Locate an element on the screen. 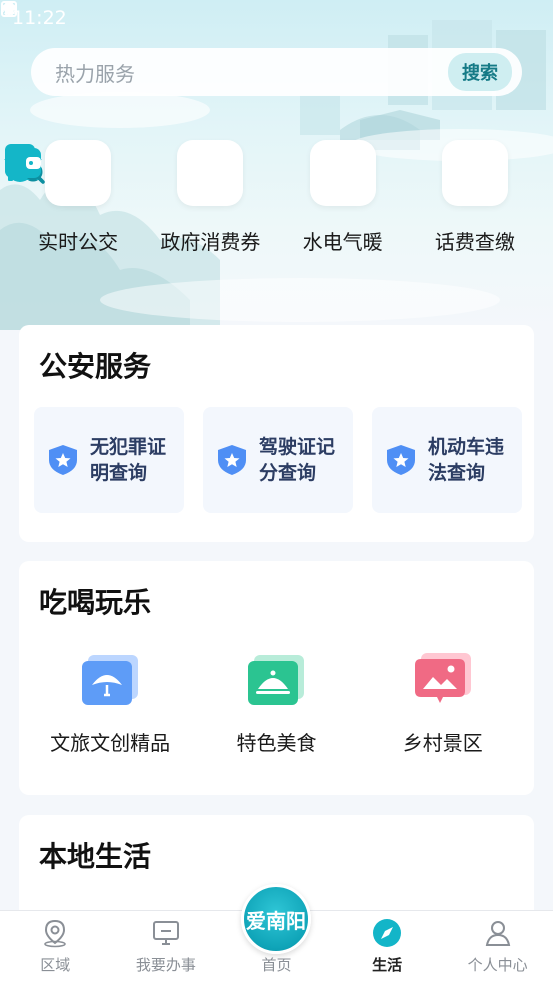 The height and width of the screenshot is (983, 553). police-tile-criminal-record: 无犯罪证 明查询 is located at coordinates (109, 460).